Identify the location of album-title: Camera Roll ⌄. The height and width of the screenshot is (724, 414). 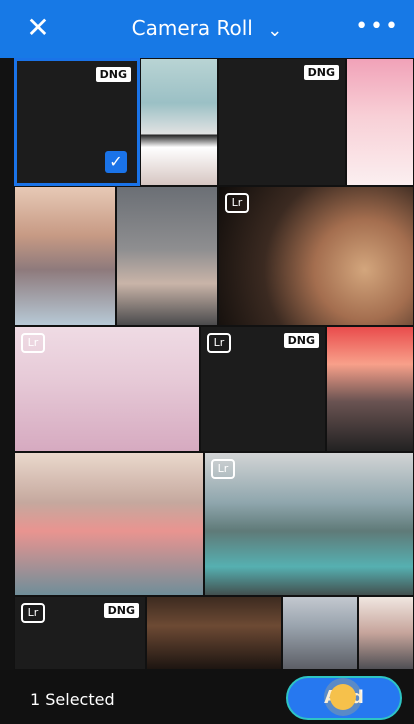
(207, 29).